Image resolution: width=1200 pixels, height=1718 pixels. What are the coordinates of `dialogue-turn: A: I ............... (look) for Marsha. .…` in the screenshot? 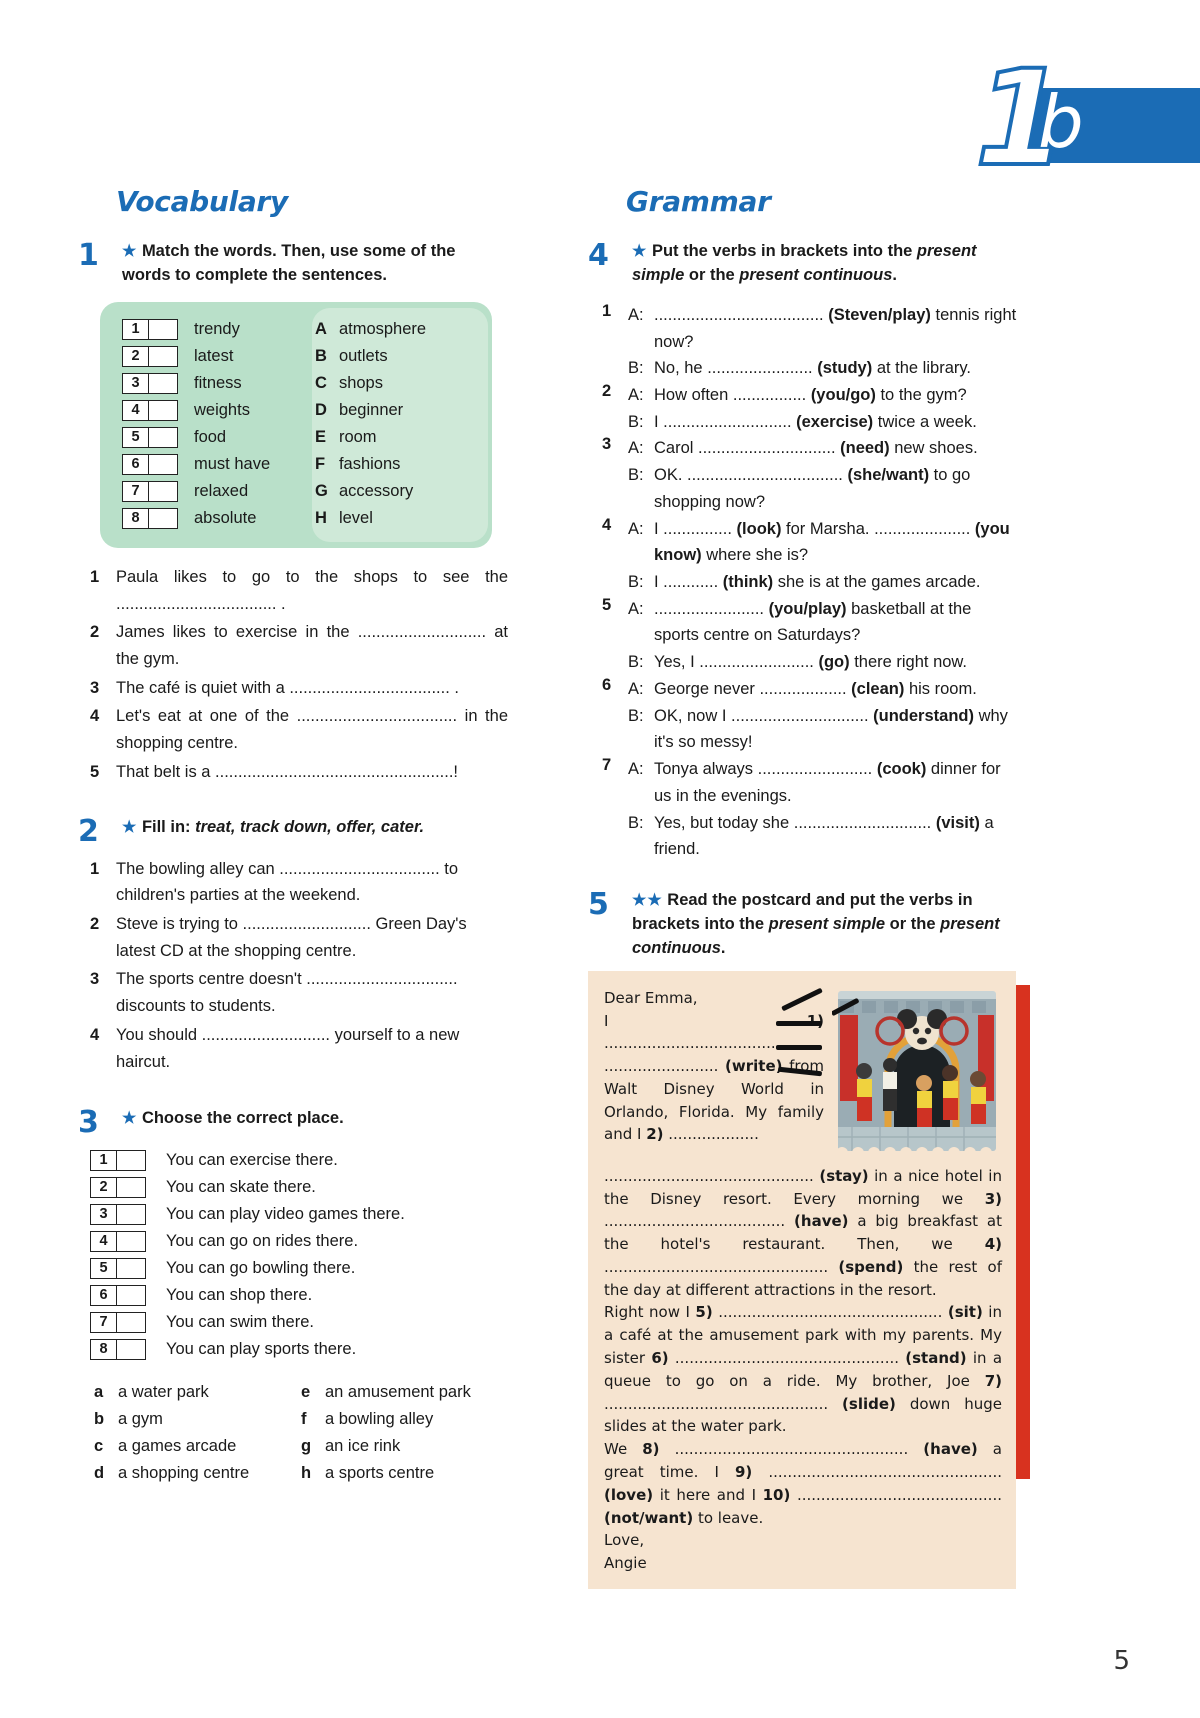 It's located at (823, 542).